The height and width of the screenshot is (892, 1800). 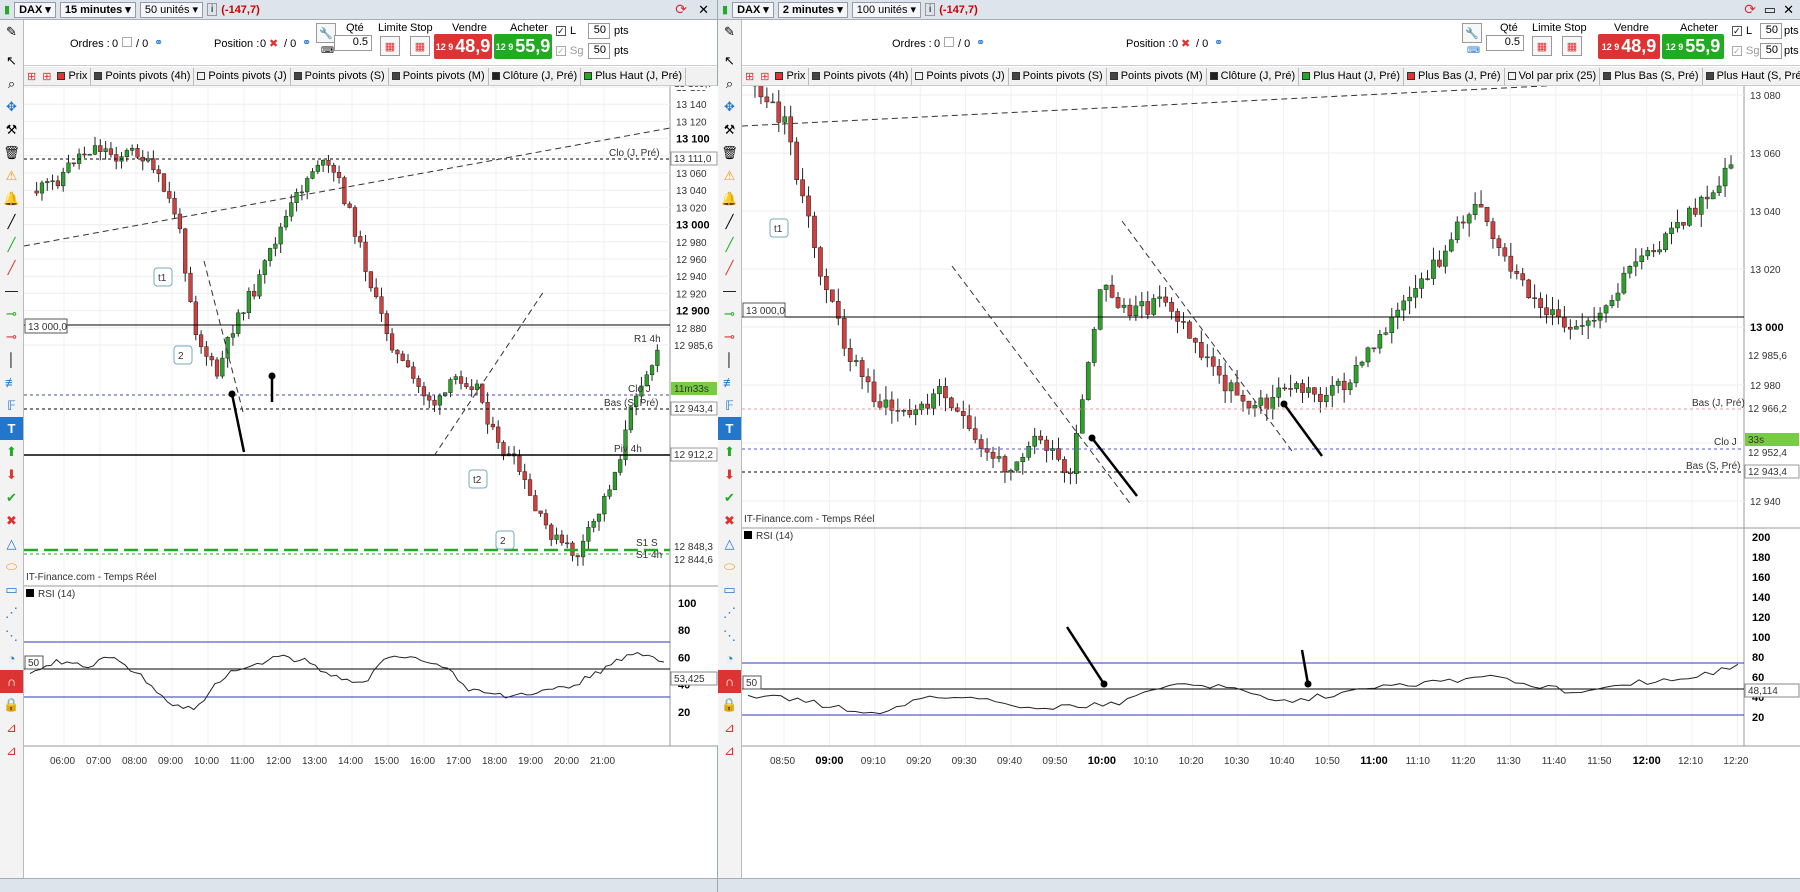 What do you see at coordinates (1751, 76) in the screenshot?
I see `indicator-item: Plus Haut (S, Pré)` at bounding box center [1751, 76].